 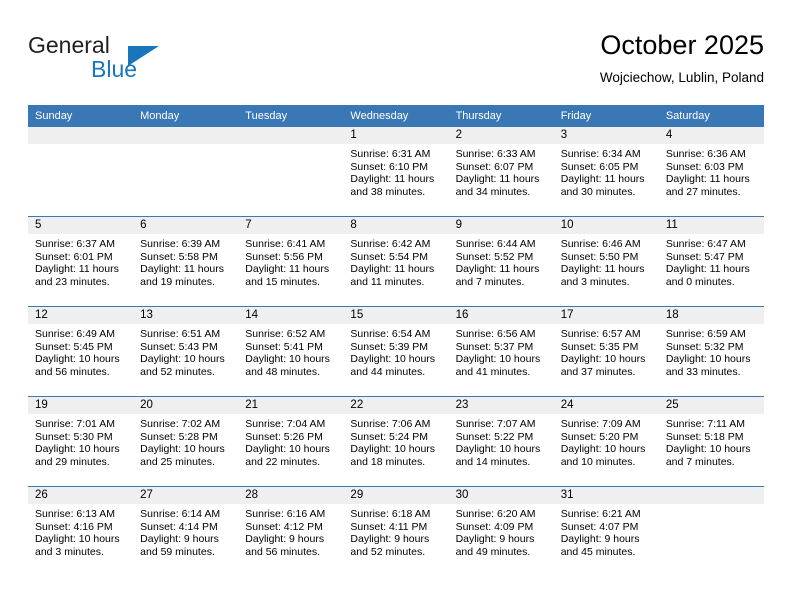 I want to click on day-number: 10, so click(x=606, y=225).